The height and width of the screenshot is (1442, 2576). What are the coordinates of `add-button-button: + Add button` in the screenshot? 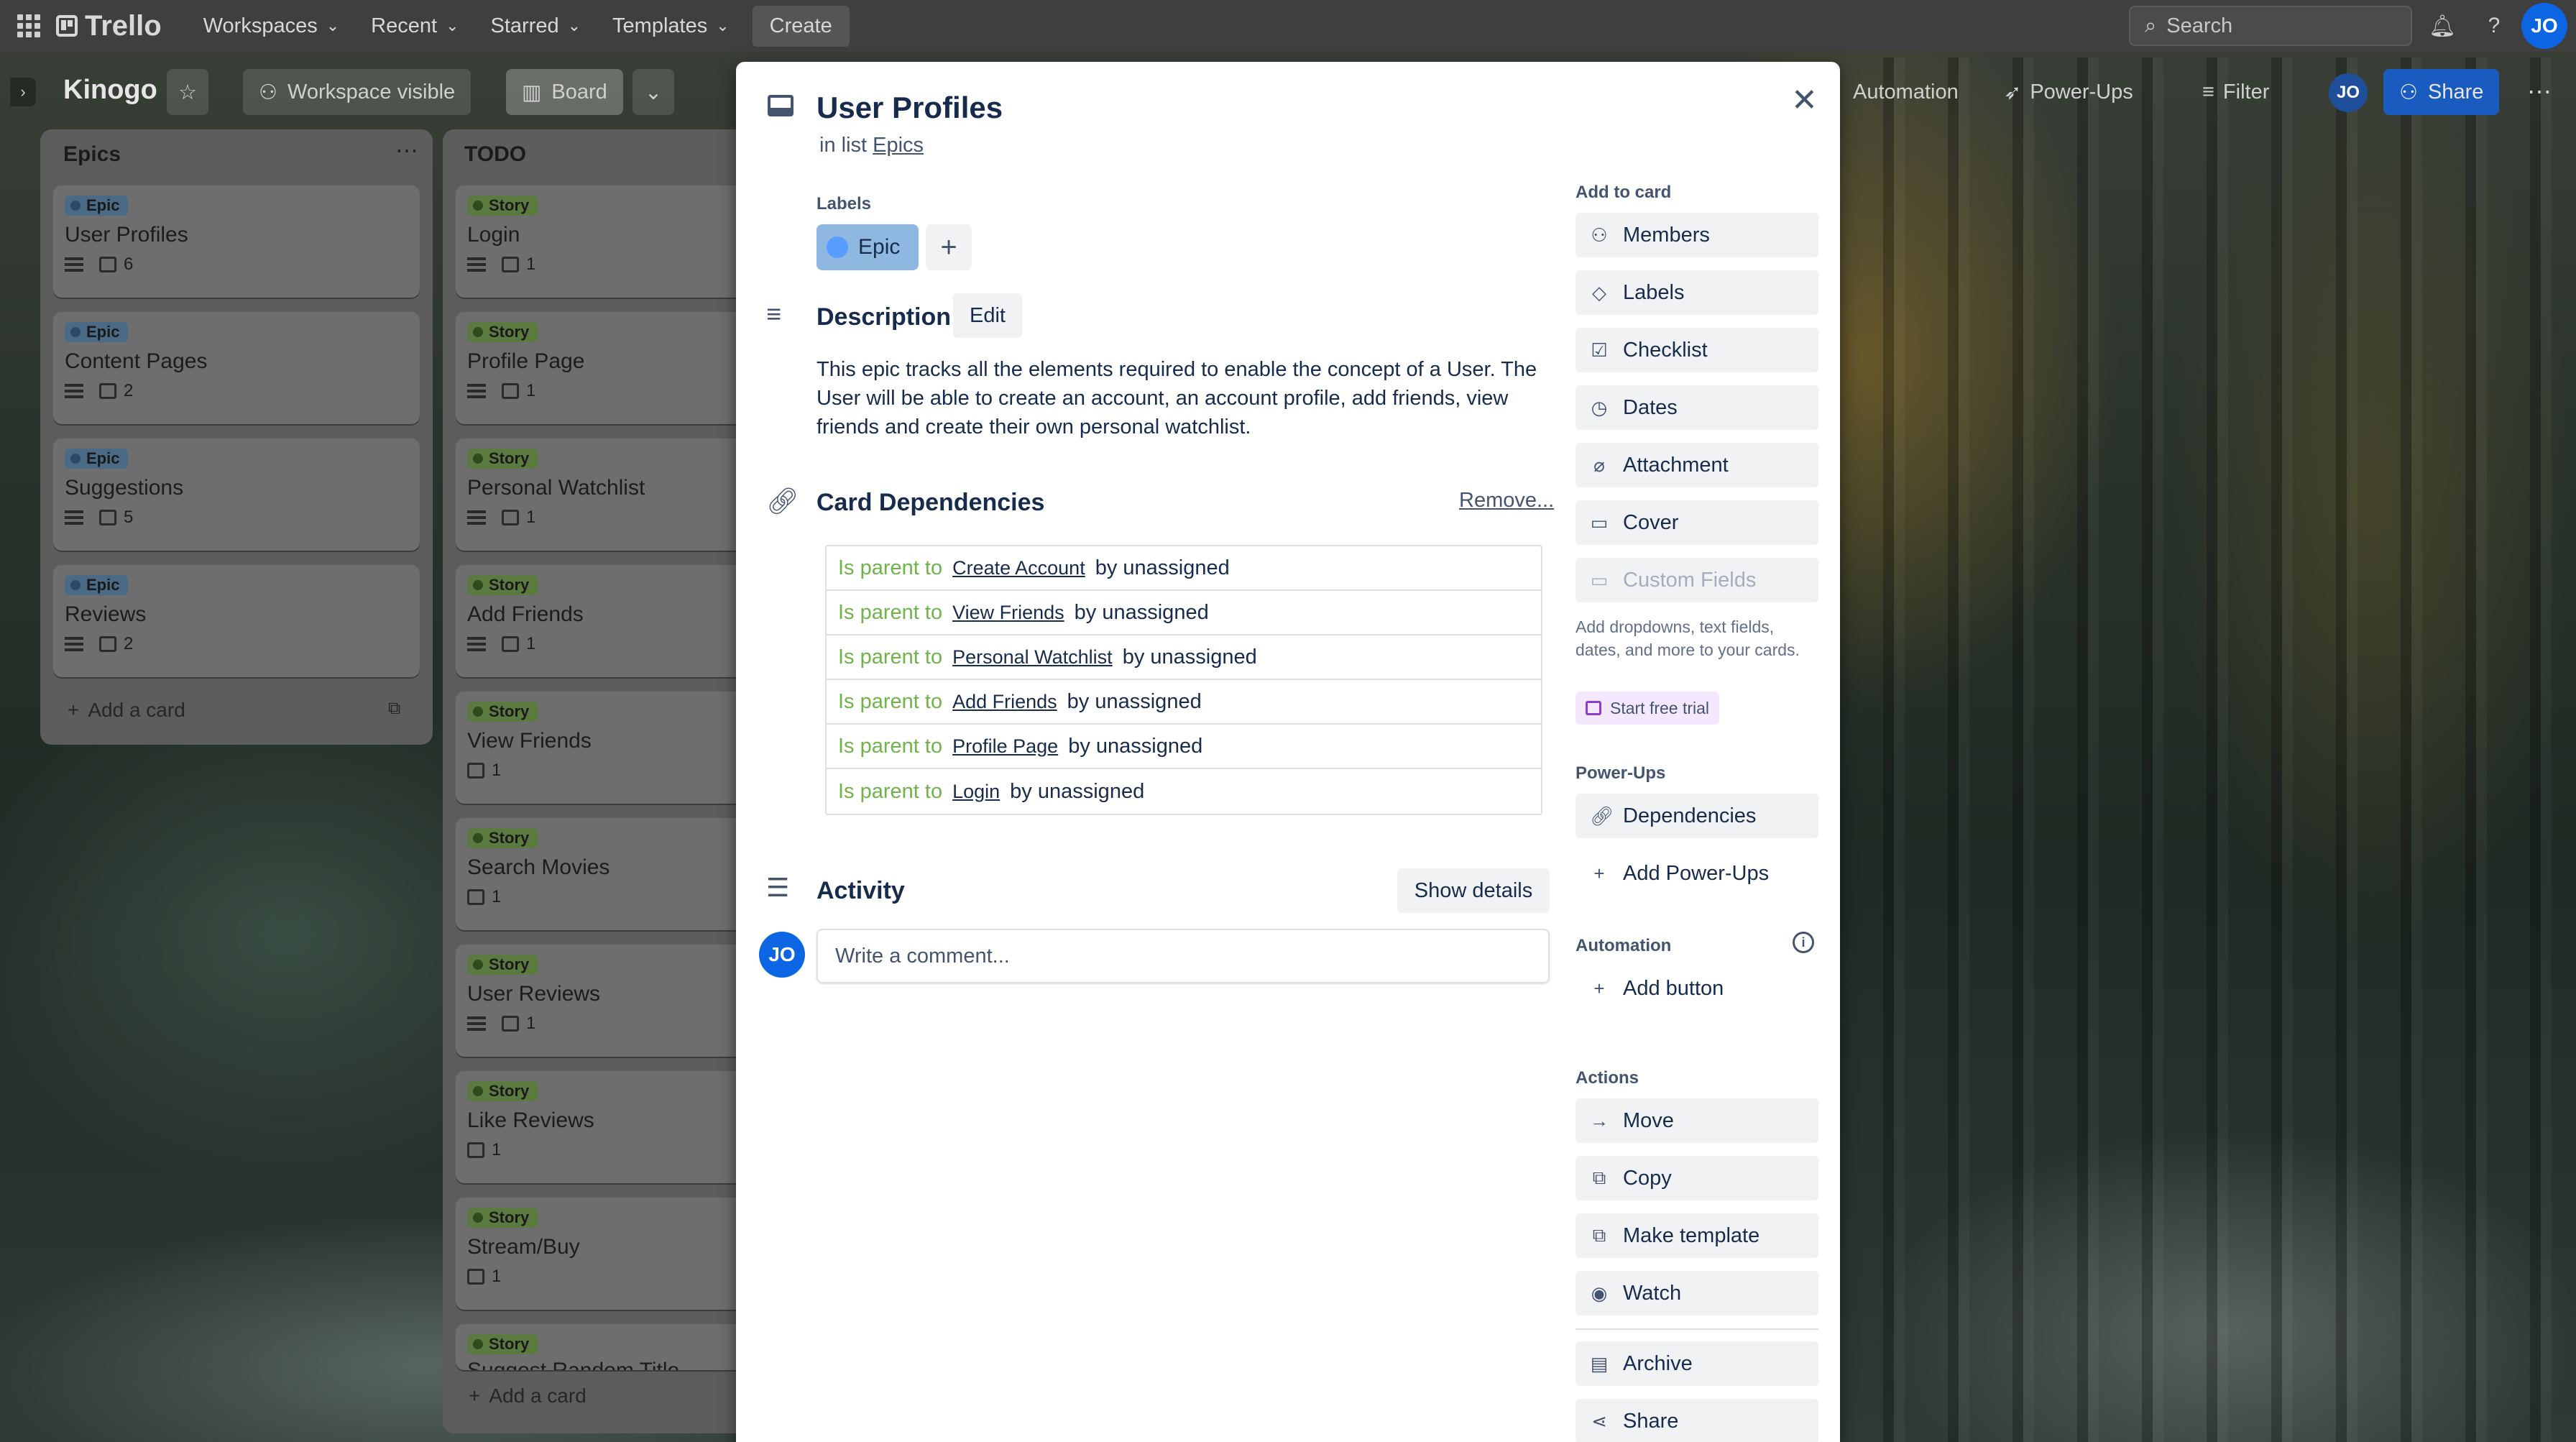 It's located at (1697, 989).